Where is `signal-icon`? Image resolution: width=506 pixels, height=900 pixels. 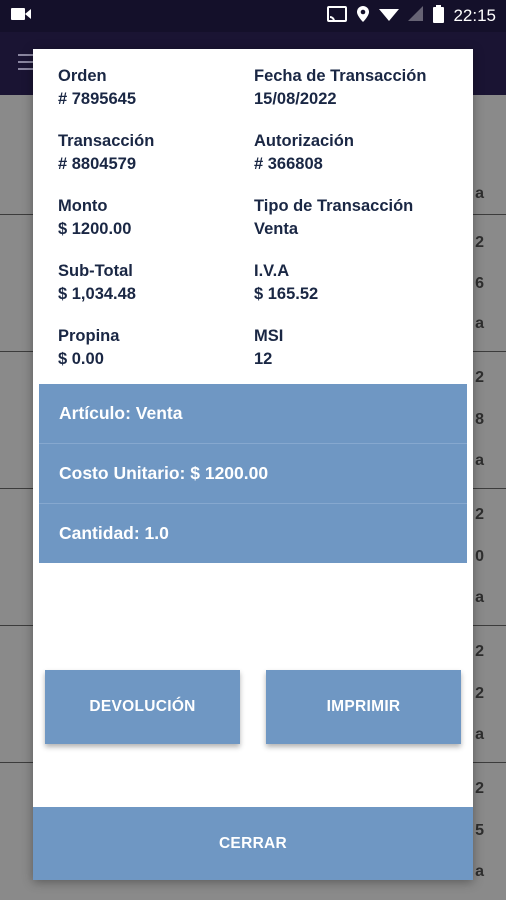
signal-icon is located at coordinates (416, 16).